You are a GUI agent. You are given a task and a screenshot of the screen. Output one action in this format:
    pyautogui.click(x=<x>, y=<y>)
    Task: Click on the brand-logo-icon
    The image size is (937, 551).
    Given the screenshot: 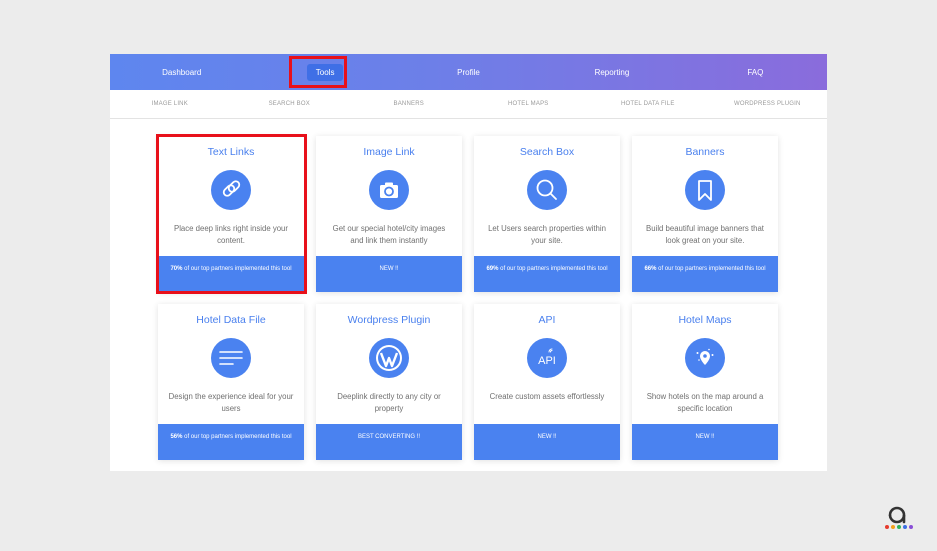 What is the action you would take?
    pyautogui.click(x=898, y=513)
    